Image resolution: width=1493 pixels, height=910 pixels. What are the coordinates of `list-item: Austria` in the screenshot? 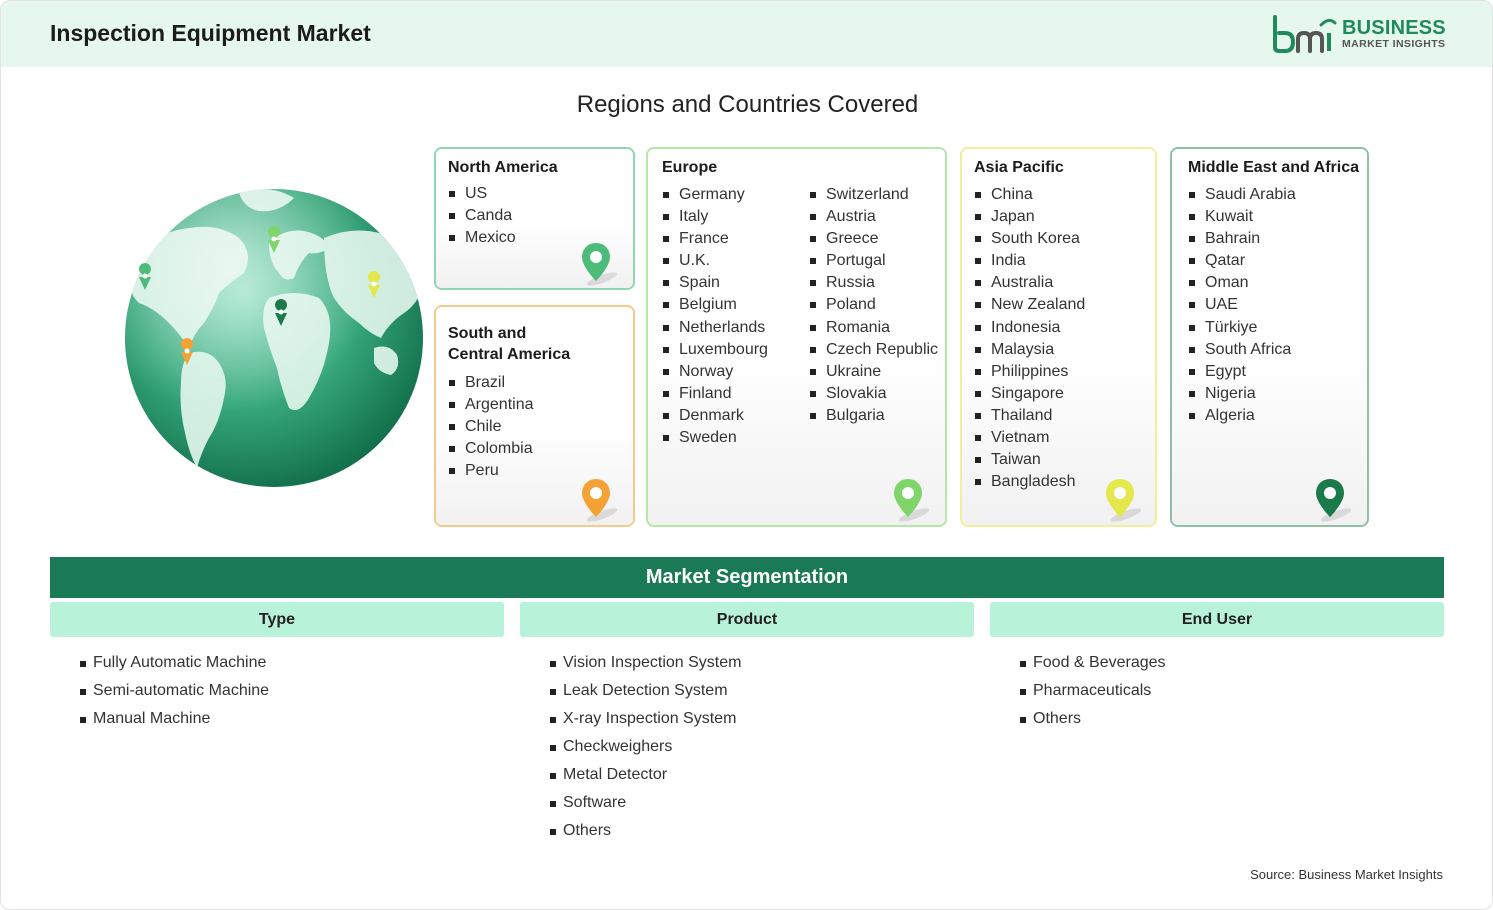 It's located at (873, 217).